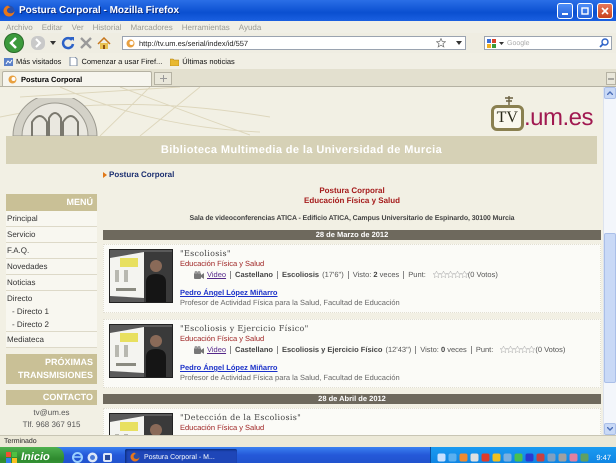 This screenshot has width=616, height=463. Describe the element at coordinates (86, 43) in the screenshot. I see `stop-button` at that location.